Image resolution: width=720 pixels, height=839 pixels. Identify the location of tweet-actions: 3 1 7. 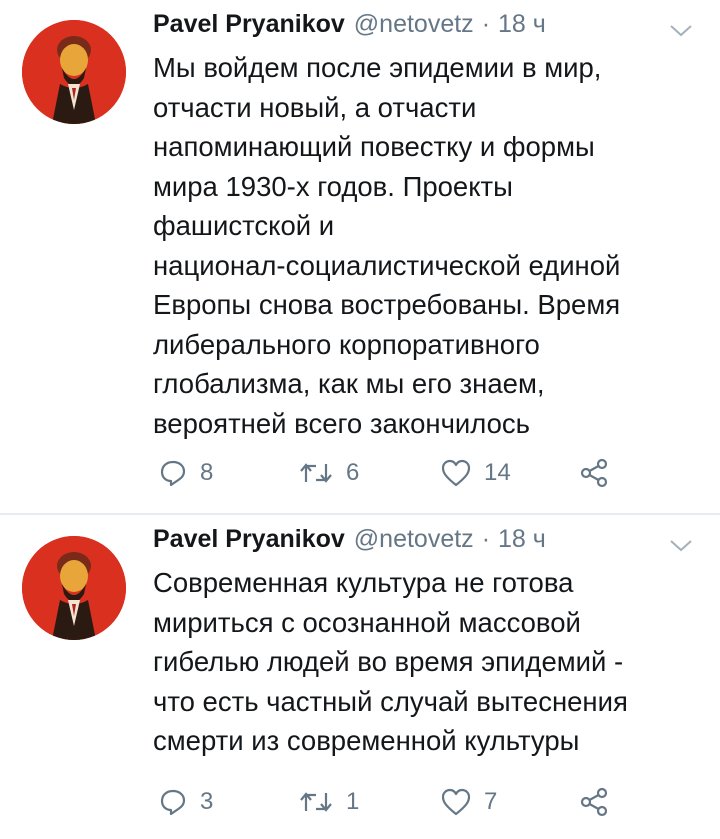
(398, 802).